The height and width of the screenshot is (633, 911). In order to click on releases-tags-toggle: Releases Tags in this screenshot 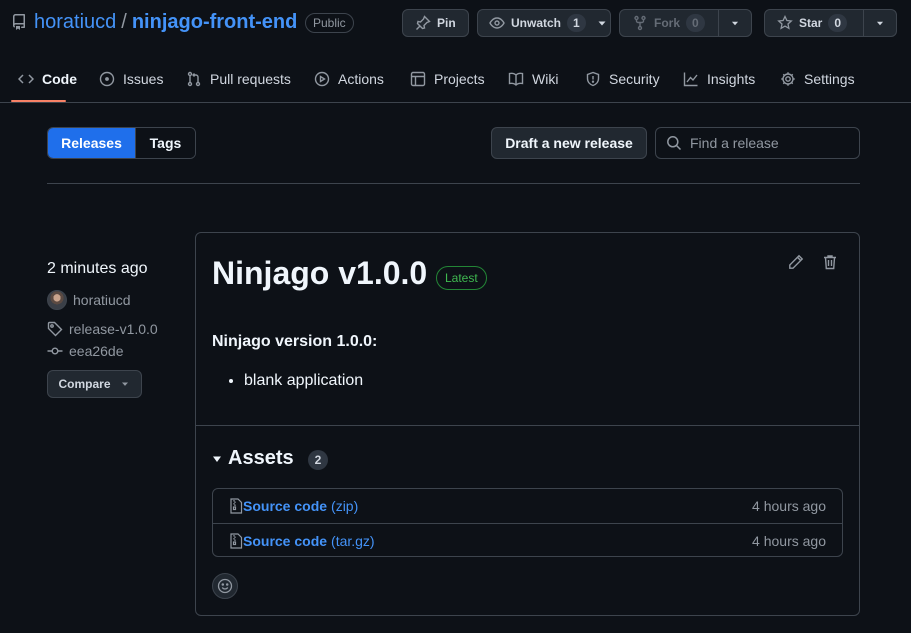, I will do `click(121, 143)`.